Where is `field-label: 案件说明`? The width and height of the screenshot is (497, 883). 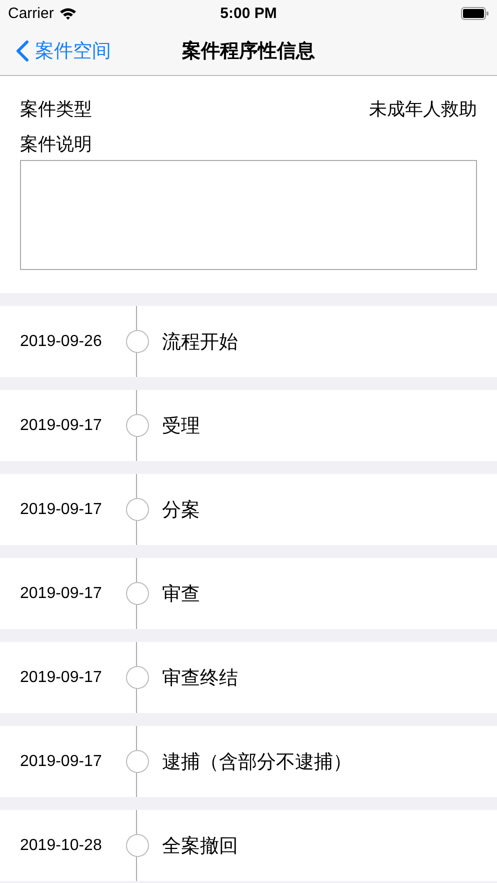
field-label: 案件说明 is located at coordinates (56, 144).